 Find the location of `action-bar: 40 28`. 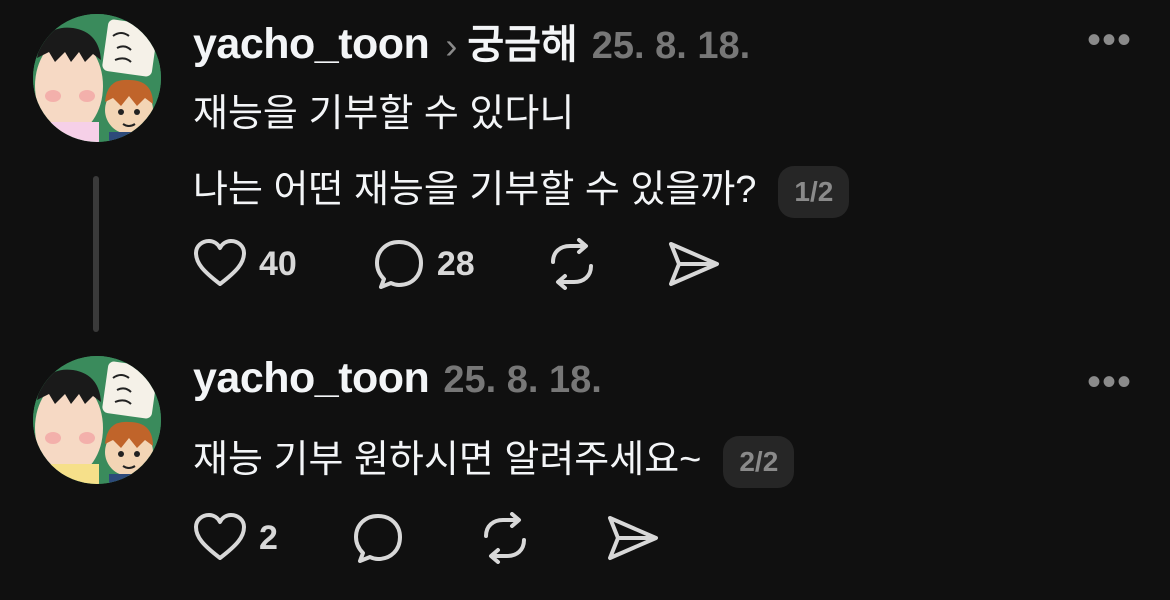

action-bar: 40 28 is located at coordinates (457, 264).